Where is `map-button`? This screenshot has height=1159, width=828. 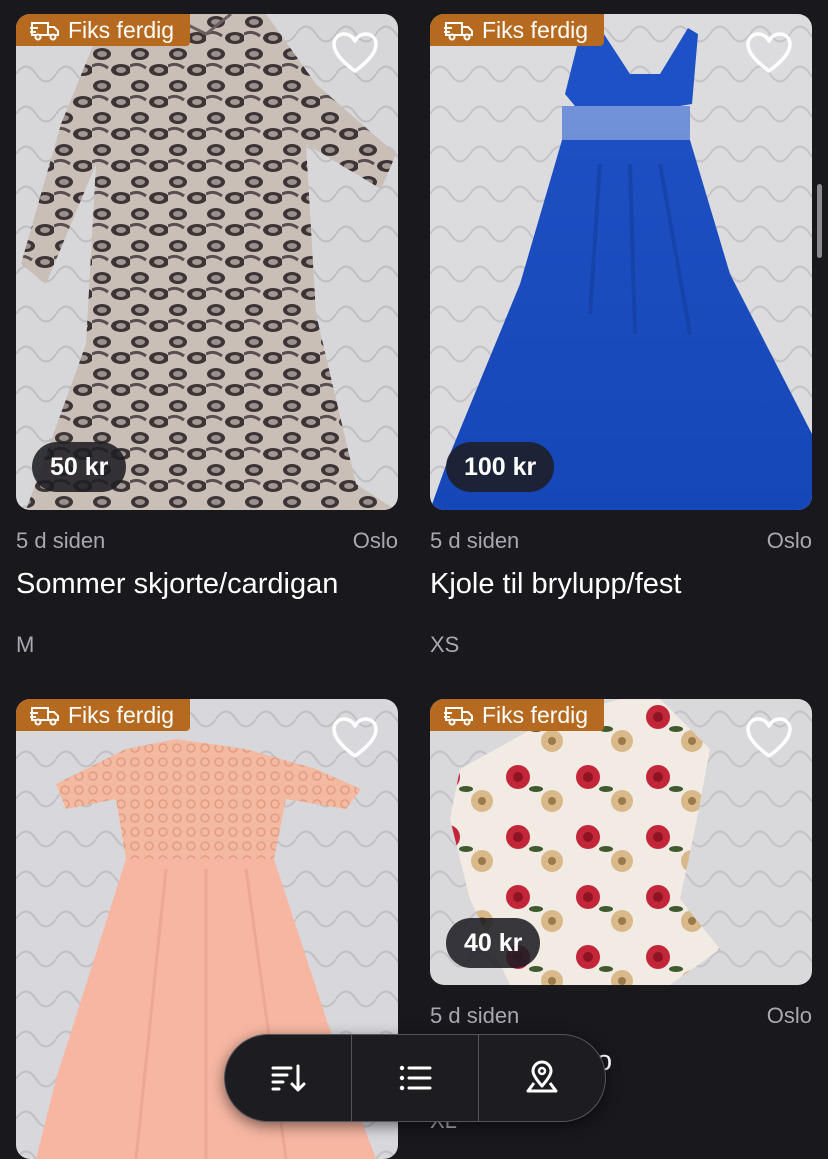 map-button is located at coordinates (541, 1078).